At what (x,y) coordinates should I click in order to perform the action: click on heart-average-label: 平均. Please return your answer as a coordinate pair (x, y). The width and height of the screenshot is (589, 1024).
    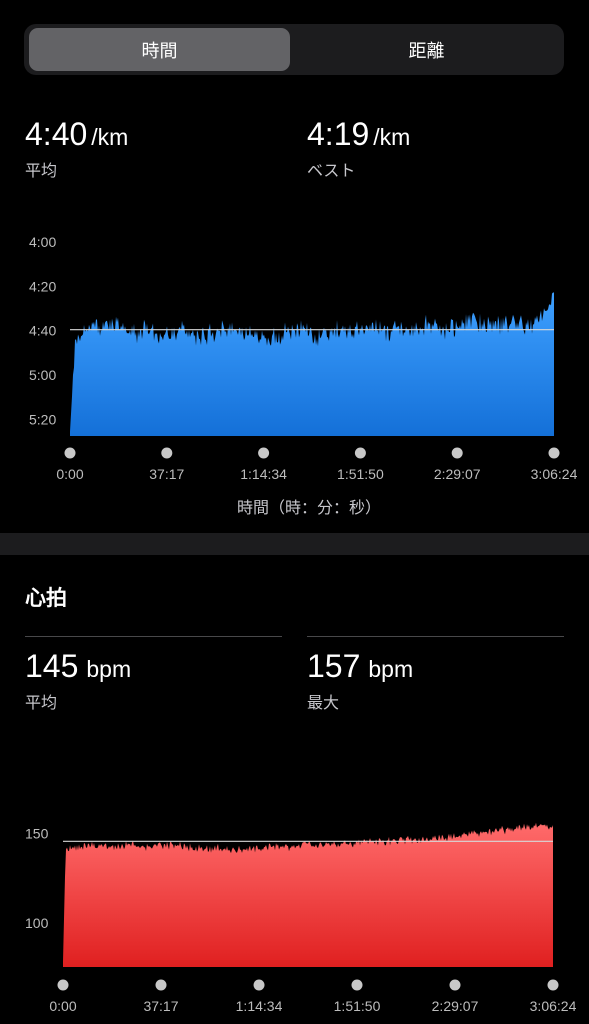
    Looking at the image, I should click on (41, 702).